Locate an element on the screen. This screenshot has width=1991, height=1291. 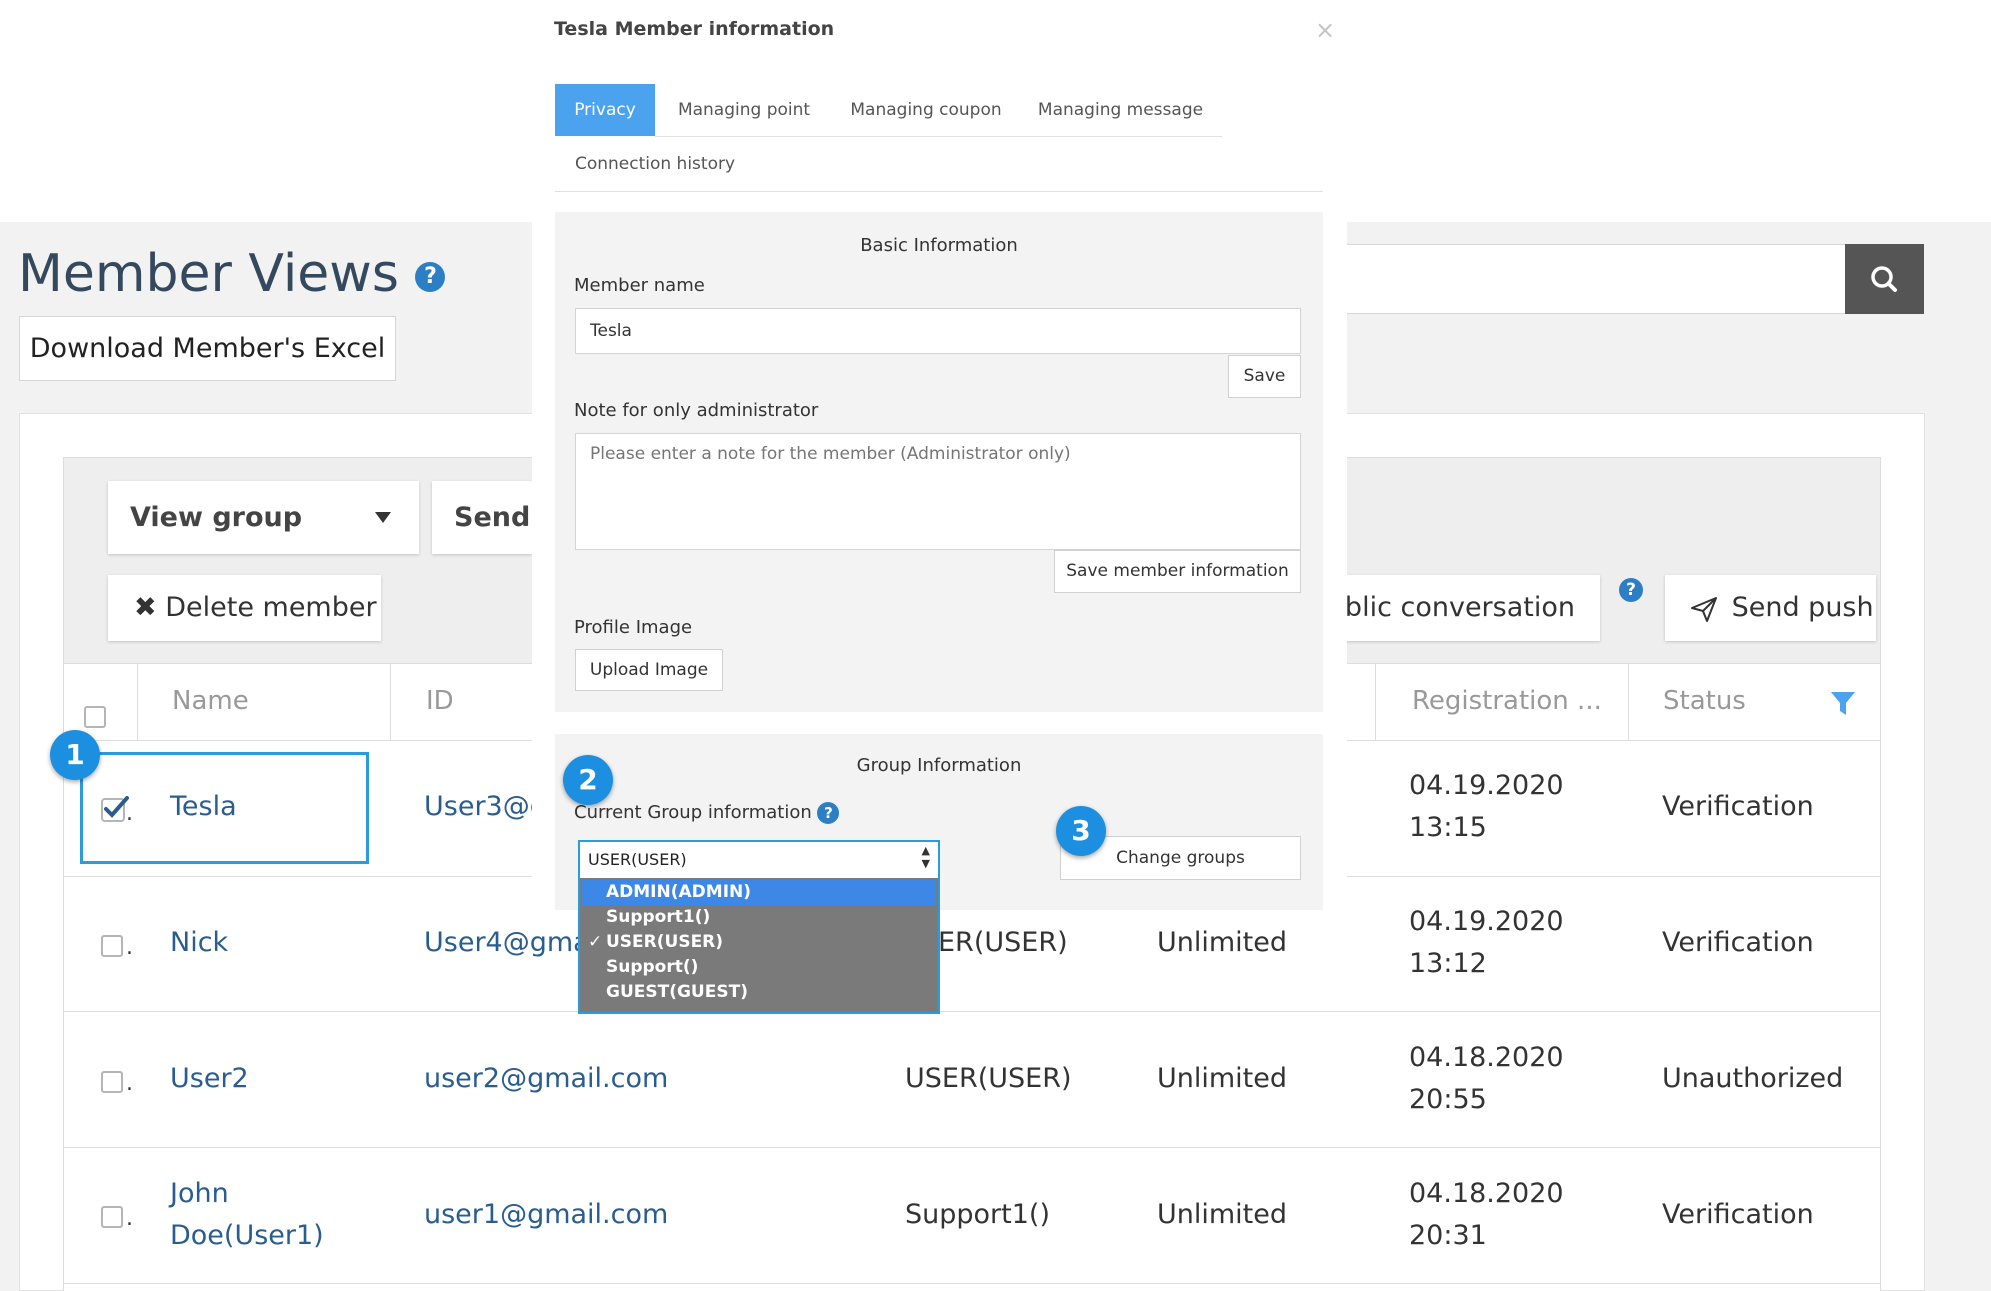
group-select-value: USER(USER) is located at coordinates (637, 859).